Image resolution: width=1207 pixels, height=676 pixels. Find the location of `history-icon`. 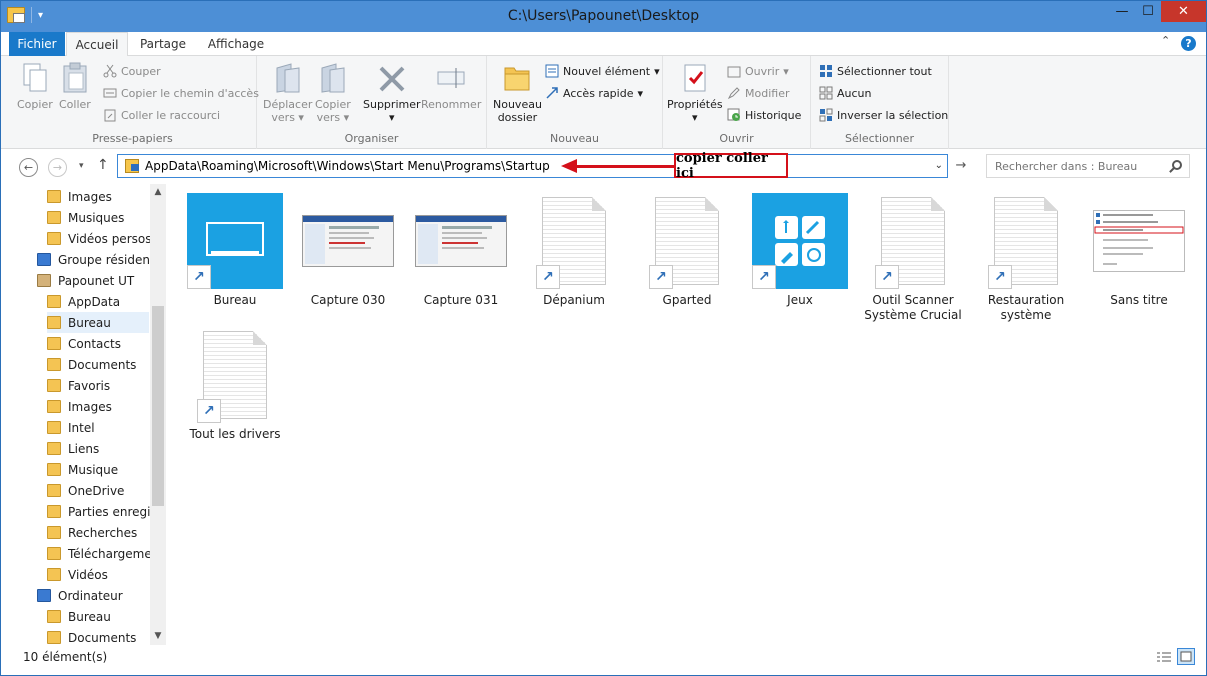

history-icon is located at coordinates (734, 115).